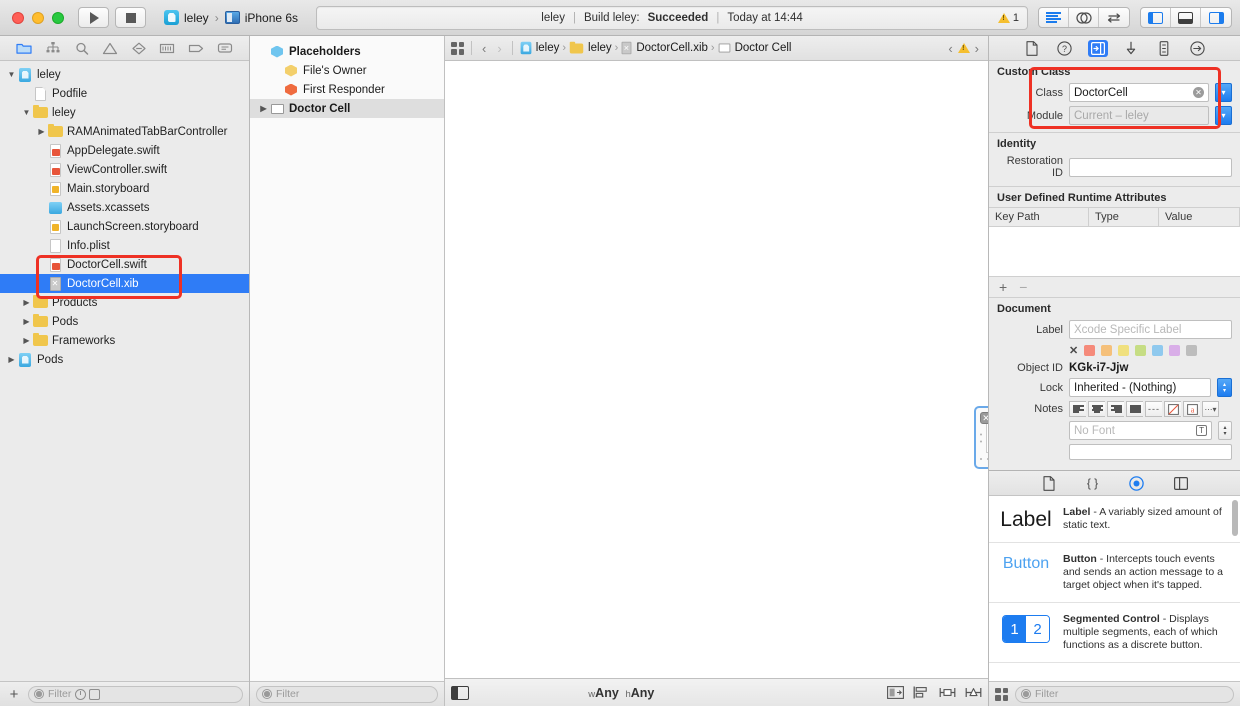 The height and width of the screenshot is (706, 1240). Describe the element at coordinates (1156, 17) in the screenshot. I see `toggle-navigator-button` at that location.